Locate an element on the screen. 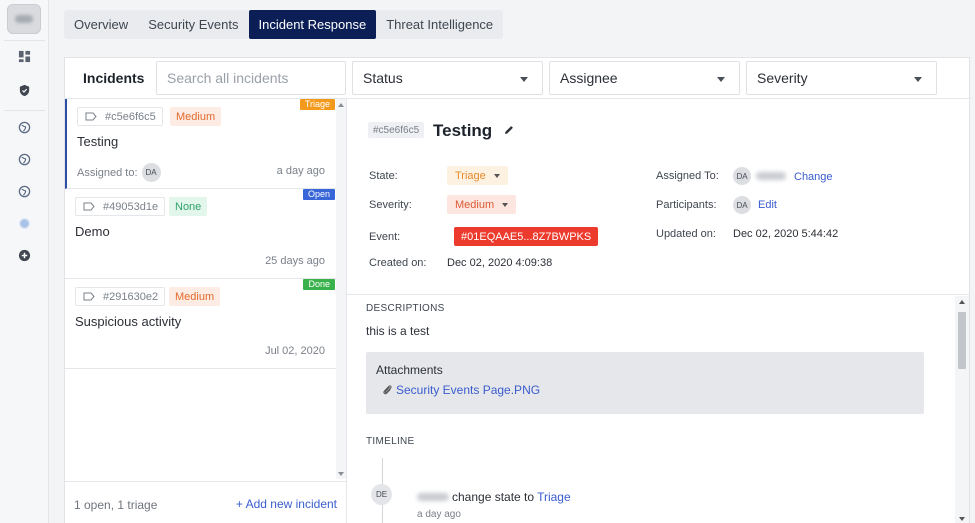  status-ribbon: Open is located at coordinates (318, 194).